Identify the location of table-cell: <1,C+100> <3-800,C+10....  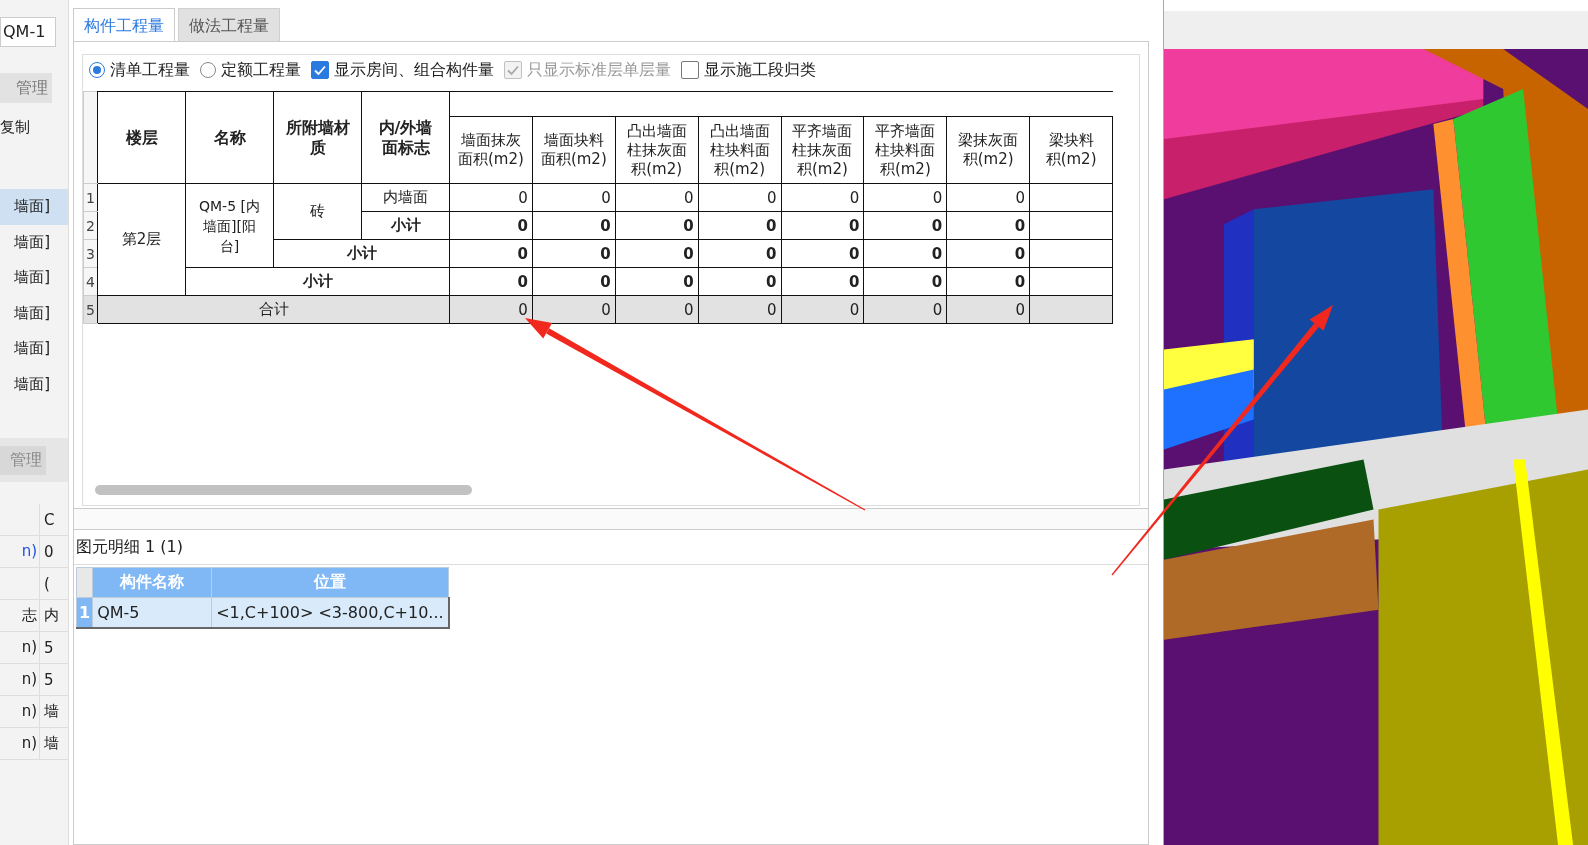
(330, 612).